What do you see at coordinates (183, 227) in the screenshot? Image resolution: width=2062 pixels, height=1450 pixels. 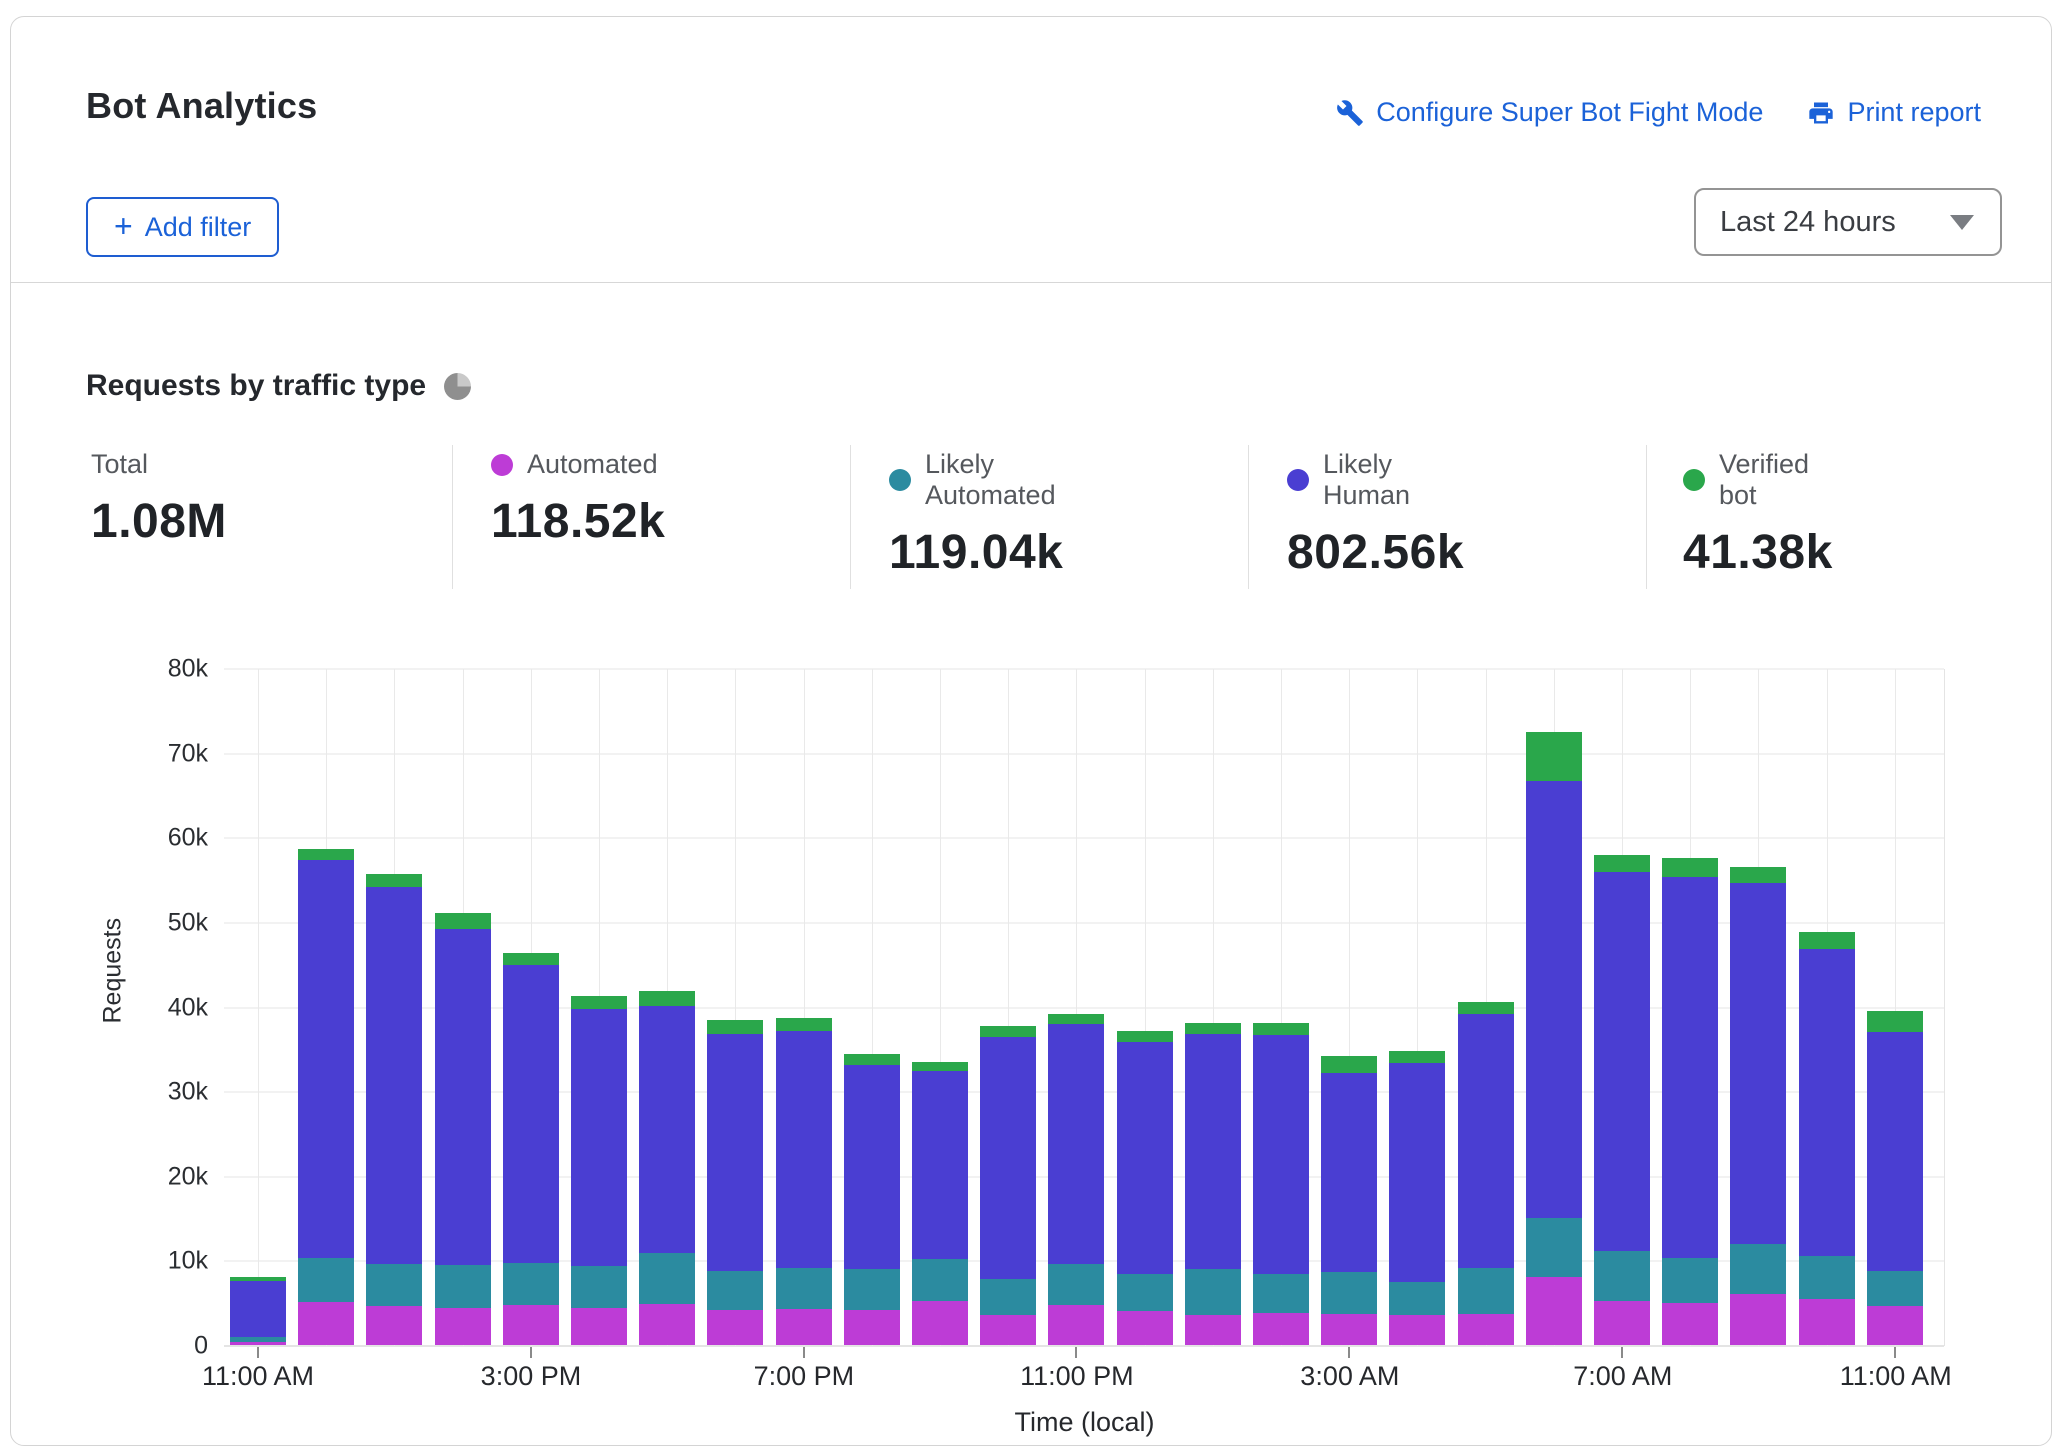 I see `add-filter-button: + Add filter` at bounding box center [183, 227].